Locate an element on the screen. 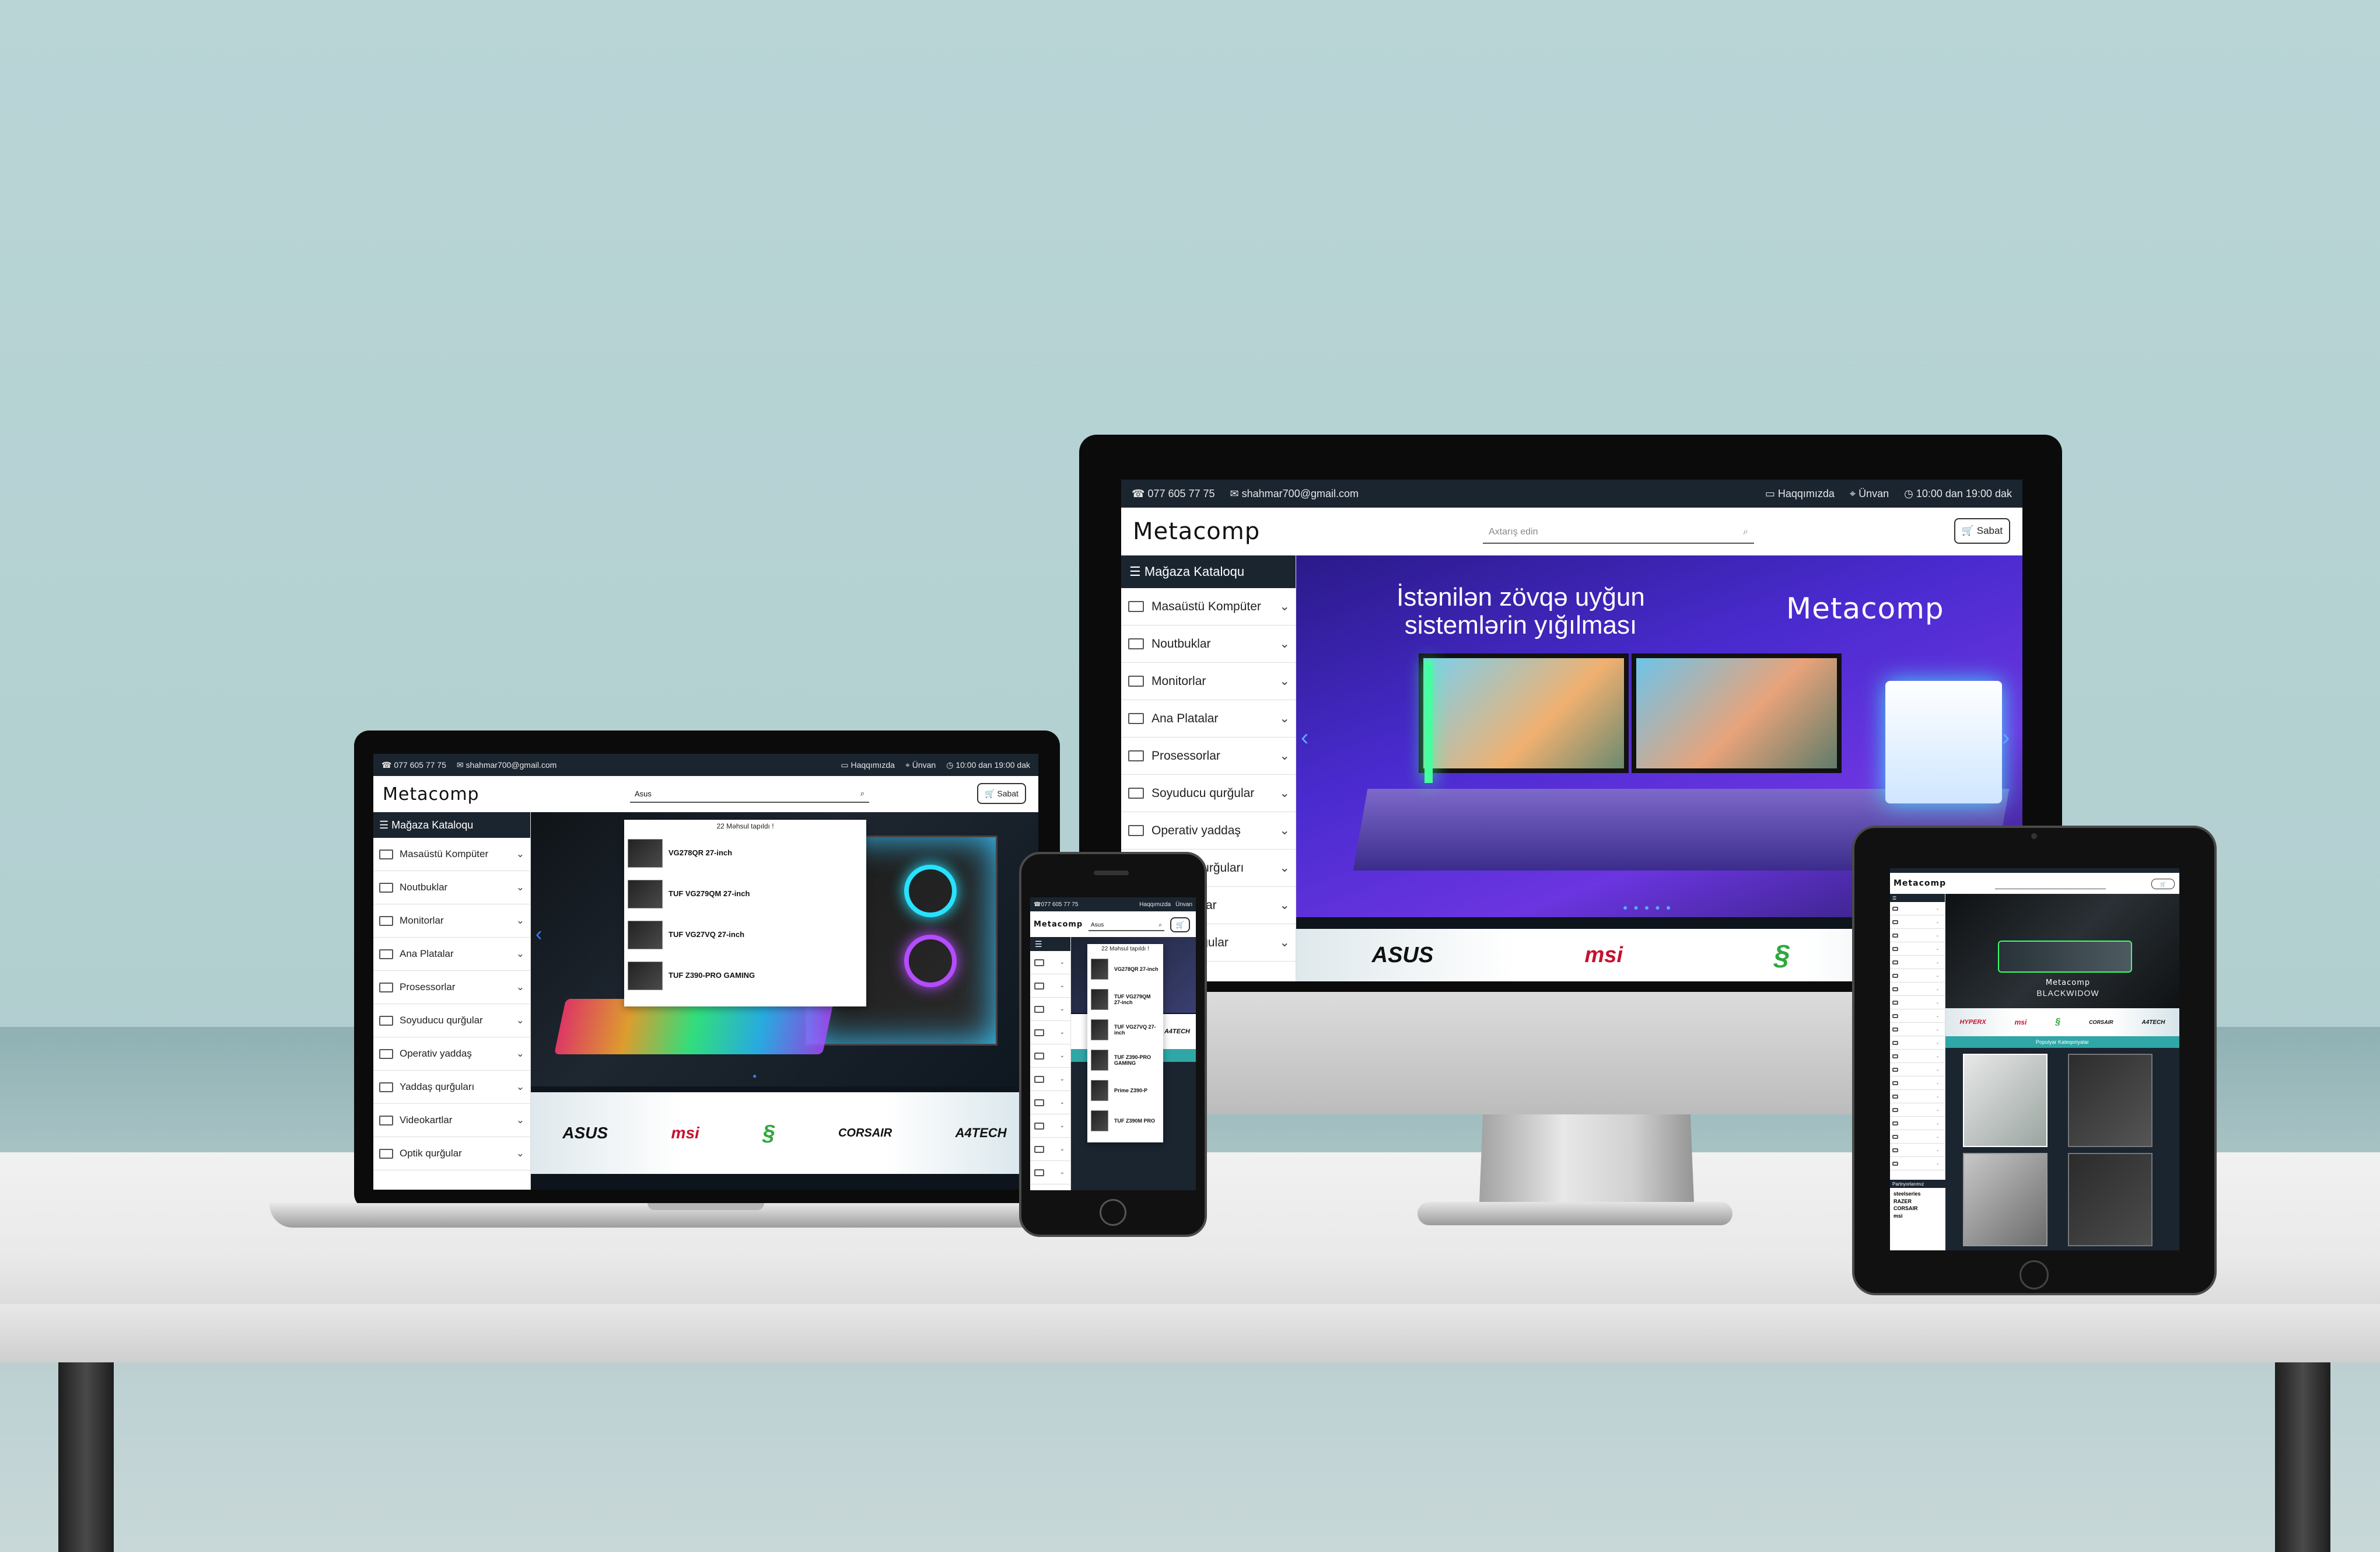 This screenshot has width=2380, height=1552. partner-logo: steelseries is located at coordinates (1918, 1194).